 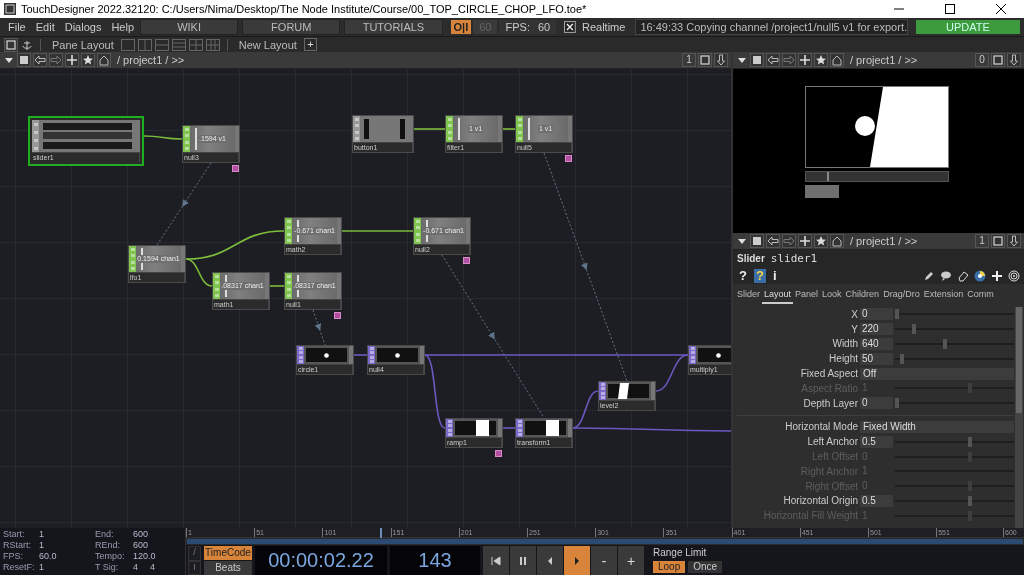 What do you see at coordinates (774, 275) in the screenshot?
I see `help-button: i` at bounding box center [774, 275].